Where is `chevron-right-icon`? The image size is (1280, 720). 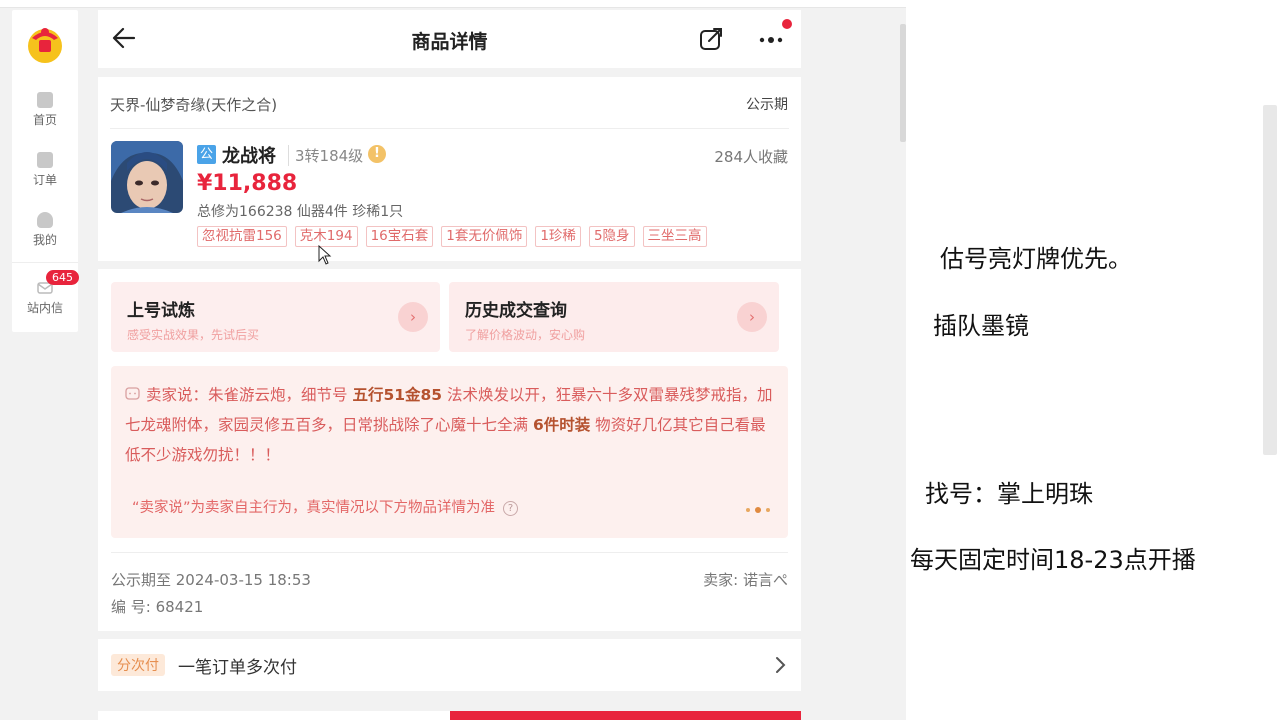
chevron-right-icon is located at coordinates (781, 665).